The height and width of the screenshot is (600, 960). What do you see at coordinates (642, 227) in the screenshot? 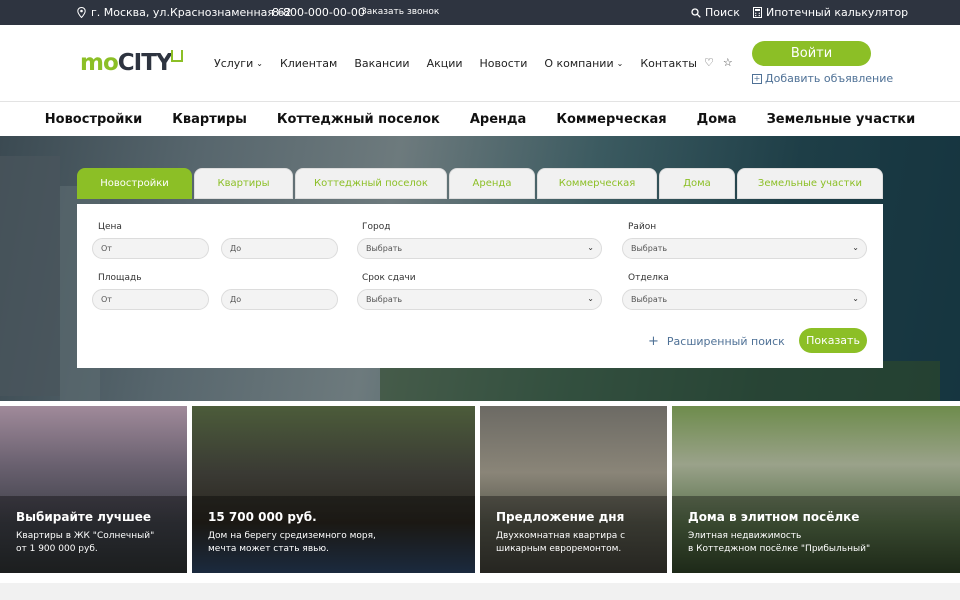
I see `district-label: Район` at bounding box center [642, 227].